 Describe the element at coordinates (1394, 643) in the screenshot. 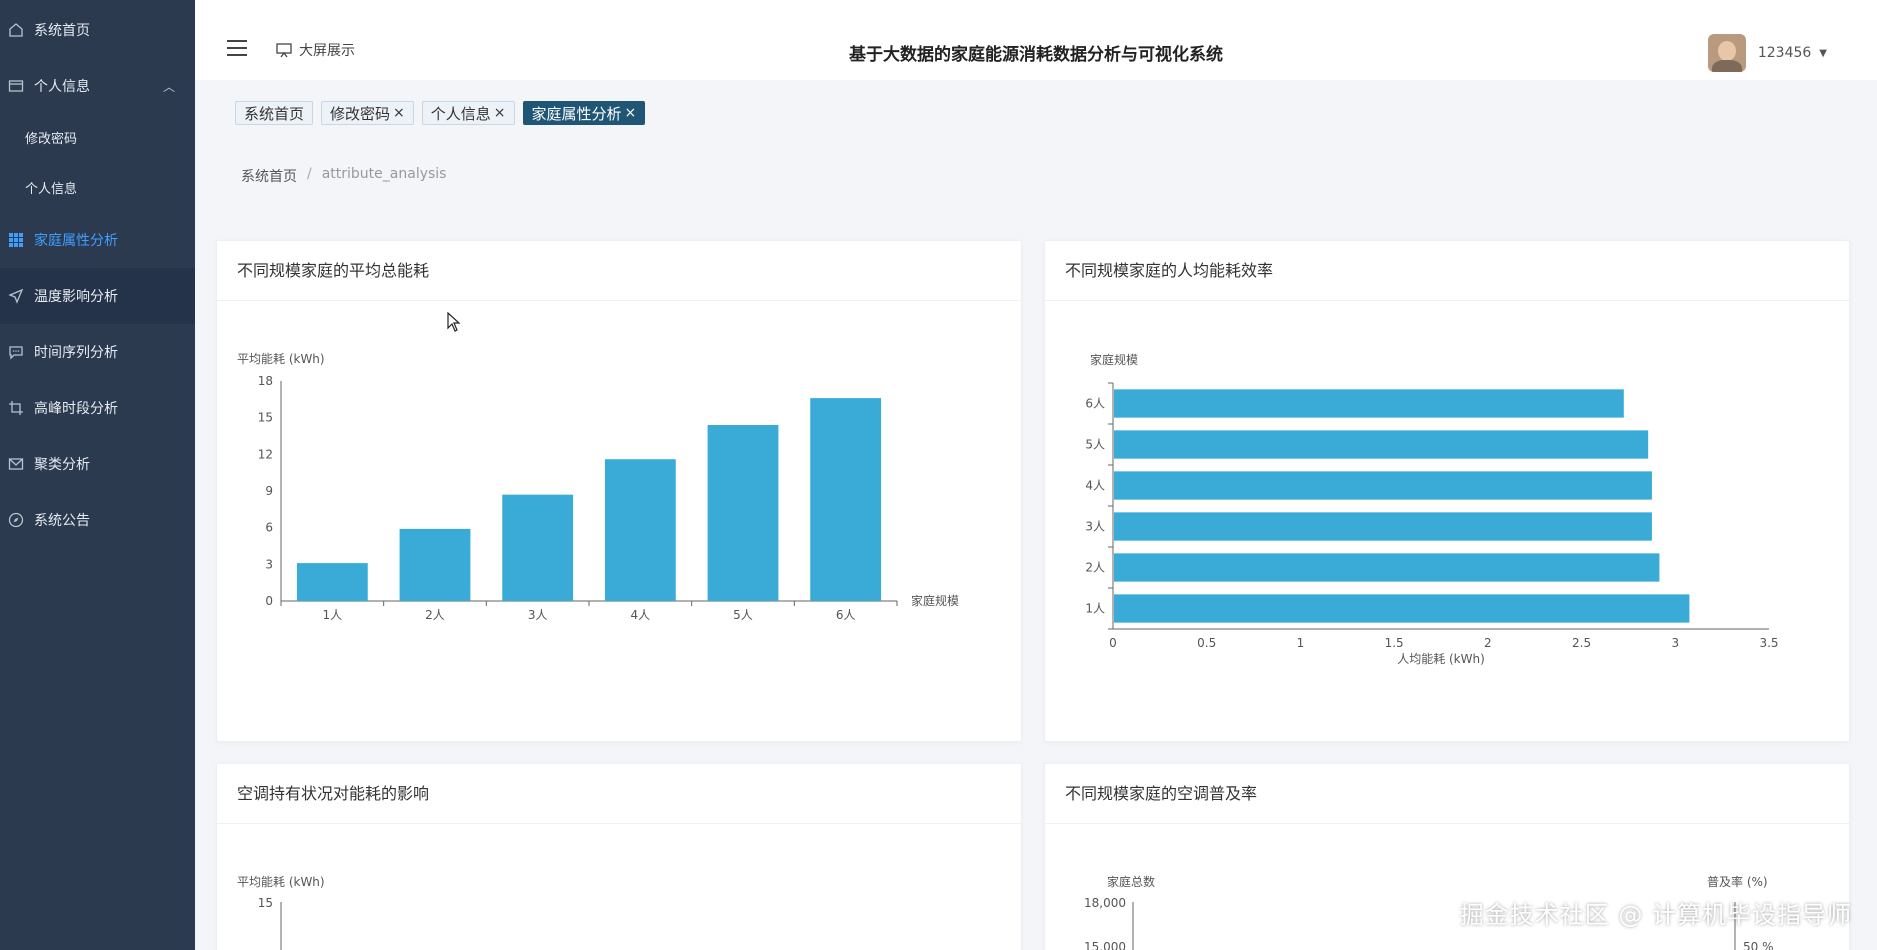

I see `x-tick-label: 1.5` at that location.